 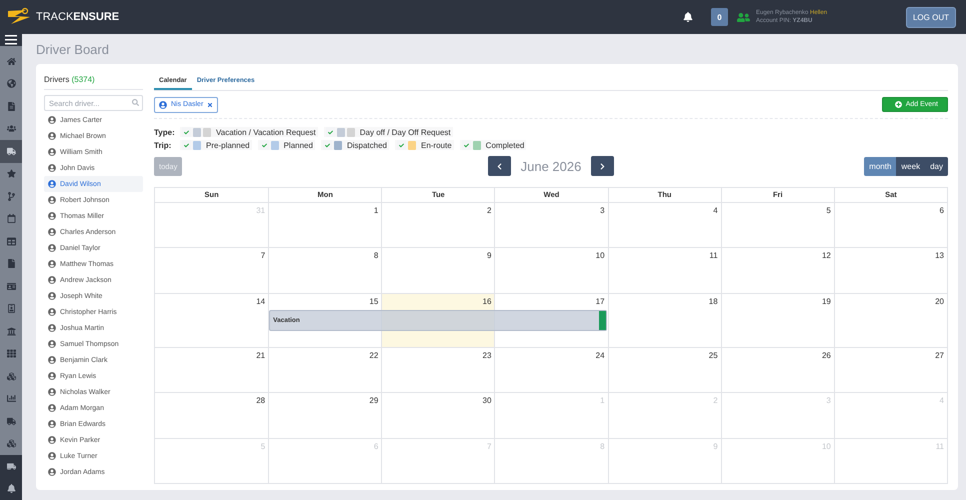 I want to click on chevron-left-icon, so click(x=499, y=166).